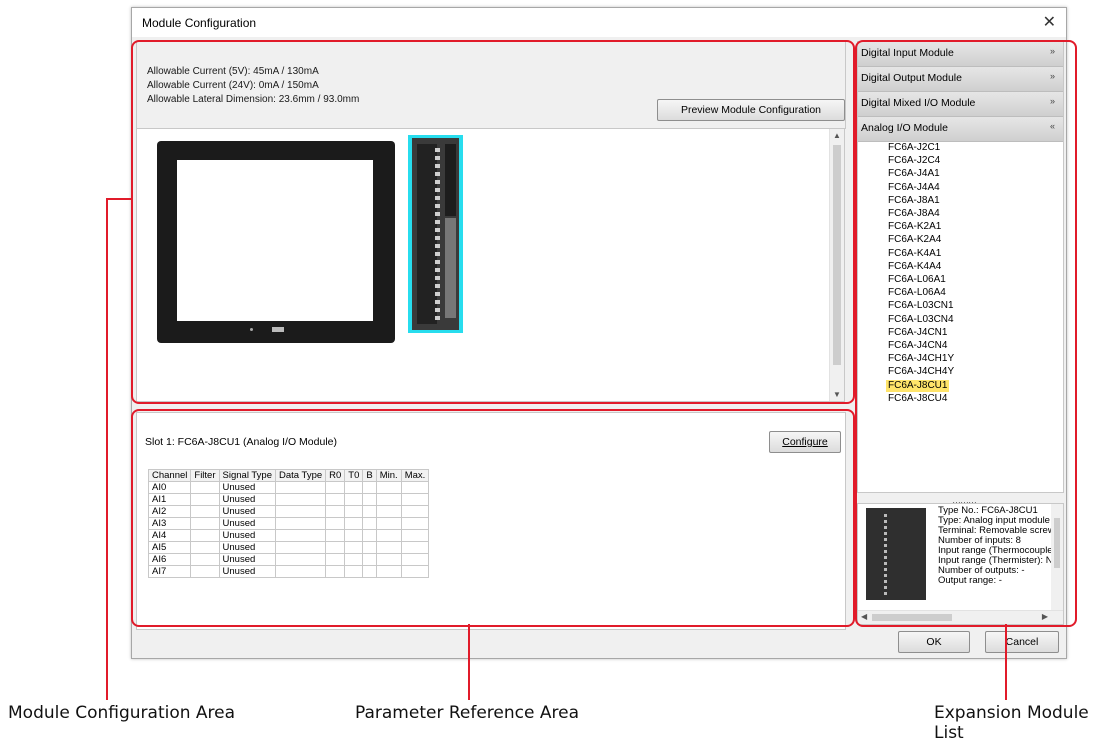  I want to click on table-cell: AI0, so click(169, 487).